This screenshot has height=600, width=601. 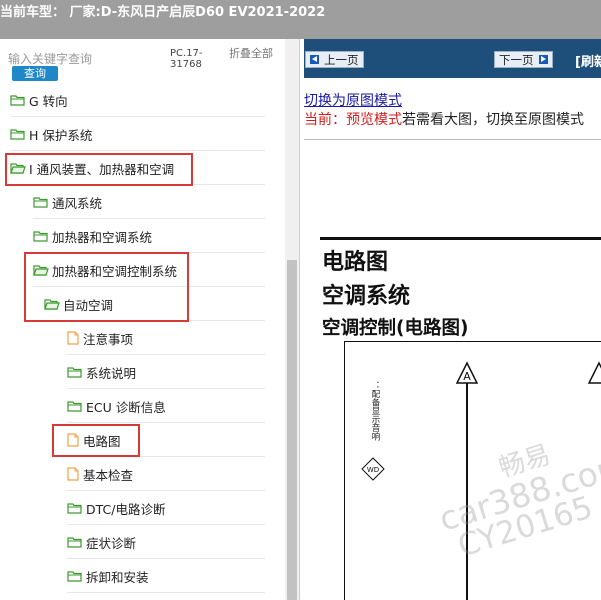 What do you see at coordinates (149, 202) in the screenshot?
I see `tree-item: 通风系统` at bounding box center [149, 202].